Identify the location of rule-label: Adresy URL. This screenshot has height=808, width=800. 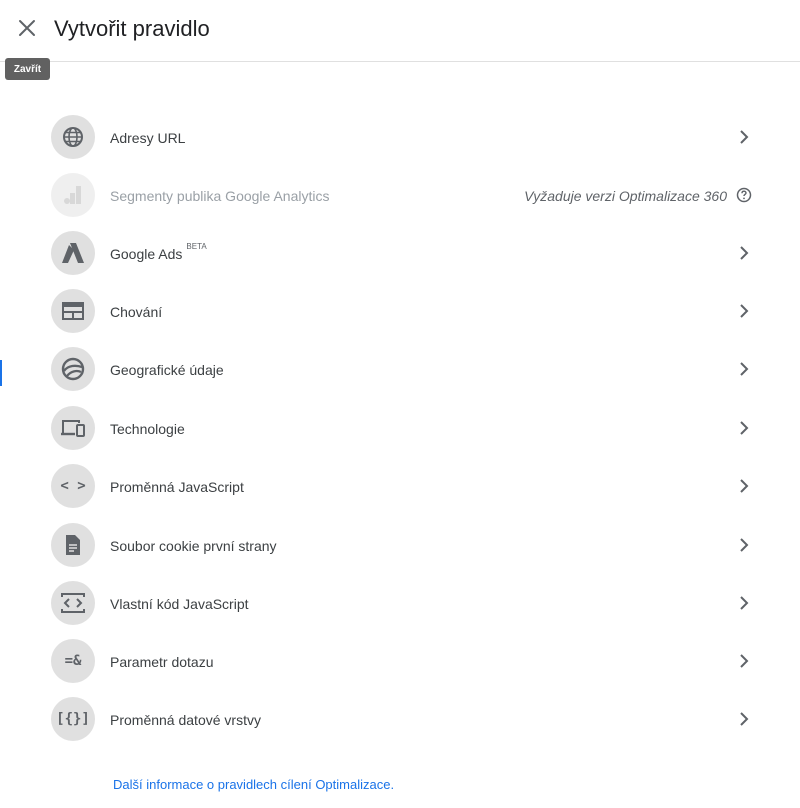
(148, 138).